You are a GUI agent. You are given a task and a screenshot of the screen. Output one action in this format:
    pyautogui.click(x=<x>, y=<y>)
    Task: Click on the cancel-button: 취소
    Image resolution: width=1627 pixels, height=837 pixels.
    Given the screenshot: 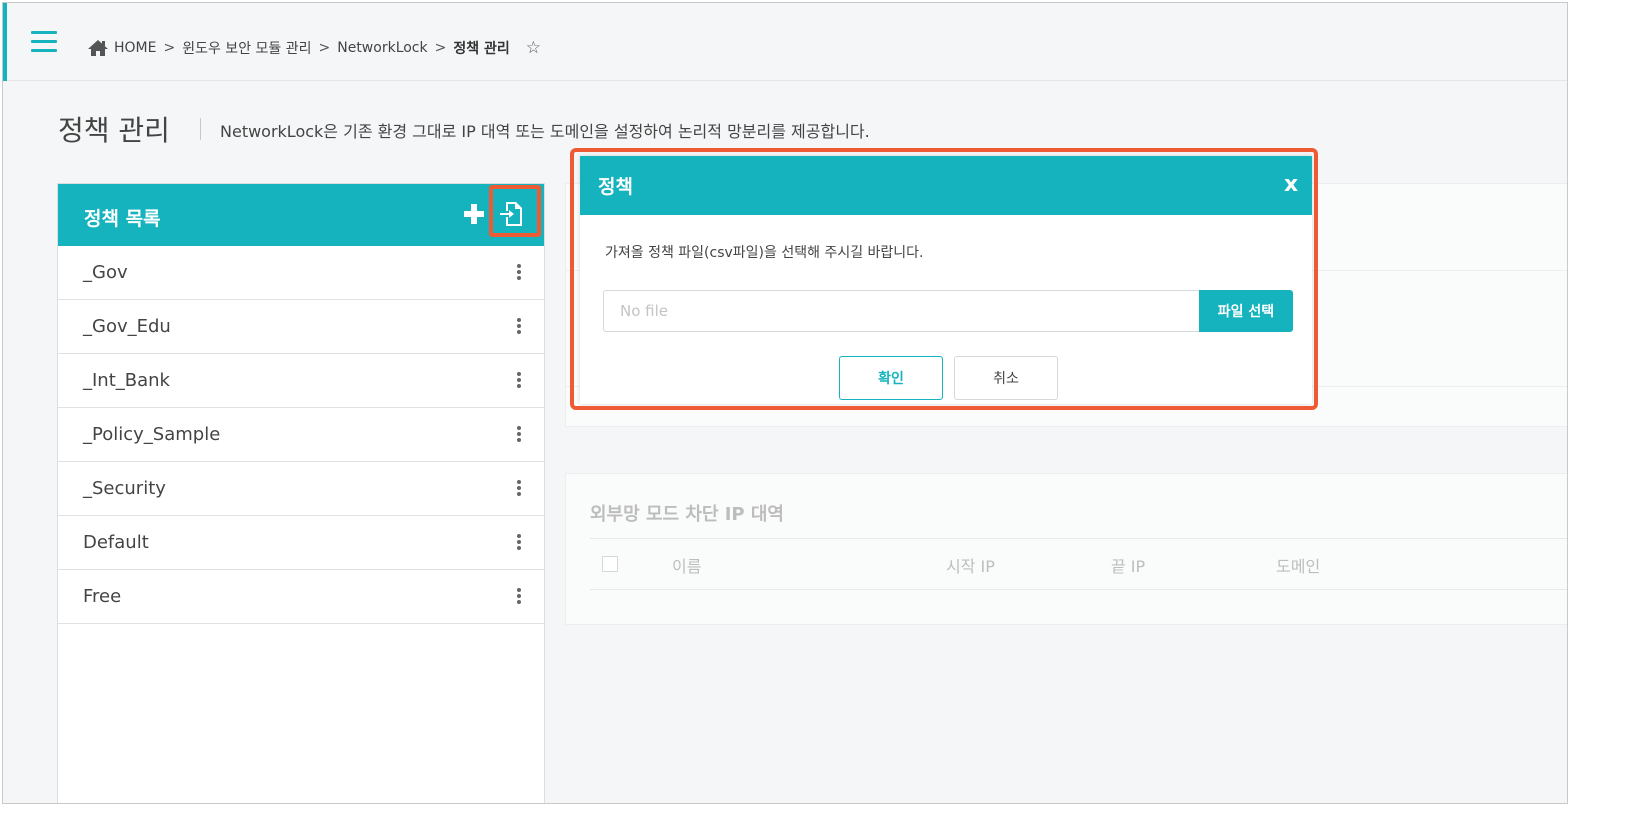 What is the action you would take?
    pyautogui.click(x=1006, y=378)
    